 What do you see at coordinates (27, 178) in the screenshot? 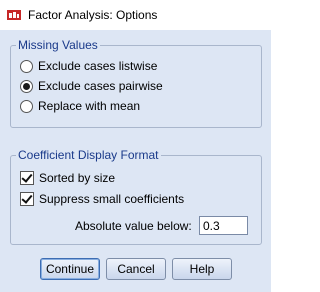
I see `checkbox-sorted-by-size-box` at bounding box center [27, 178].